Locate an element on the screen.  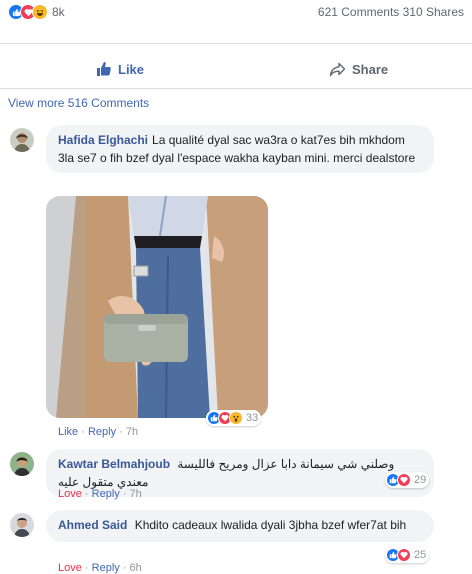
comment-actions: Love · Reply · 7h is located at coordinates (100, 494).